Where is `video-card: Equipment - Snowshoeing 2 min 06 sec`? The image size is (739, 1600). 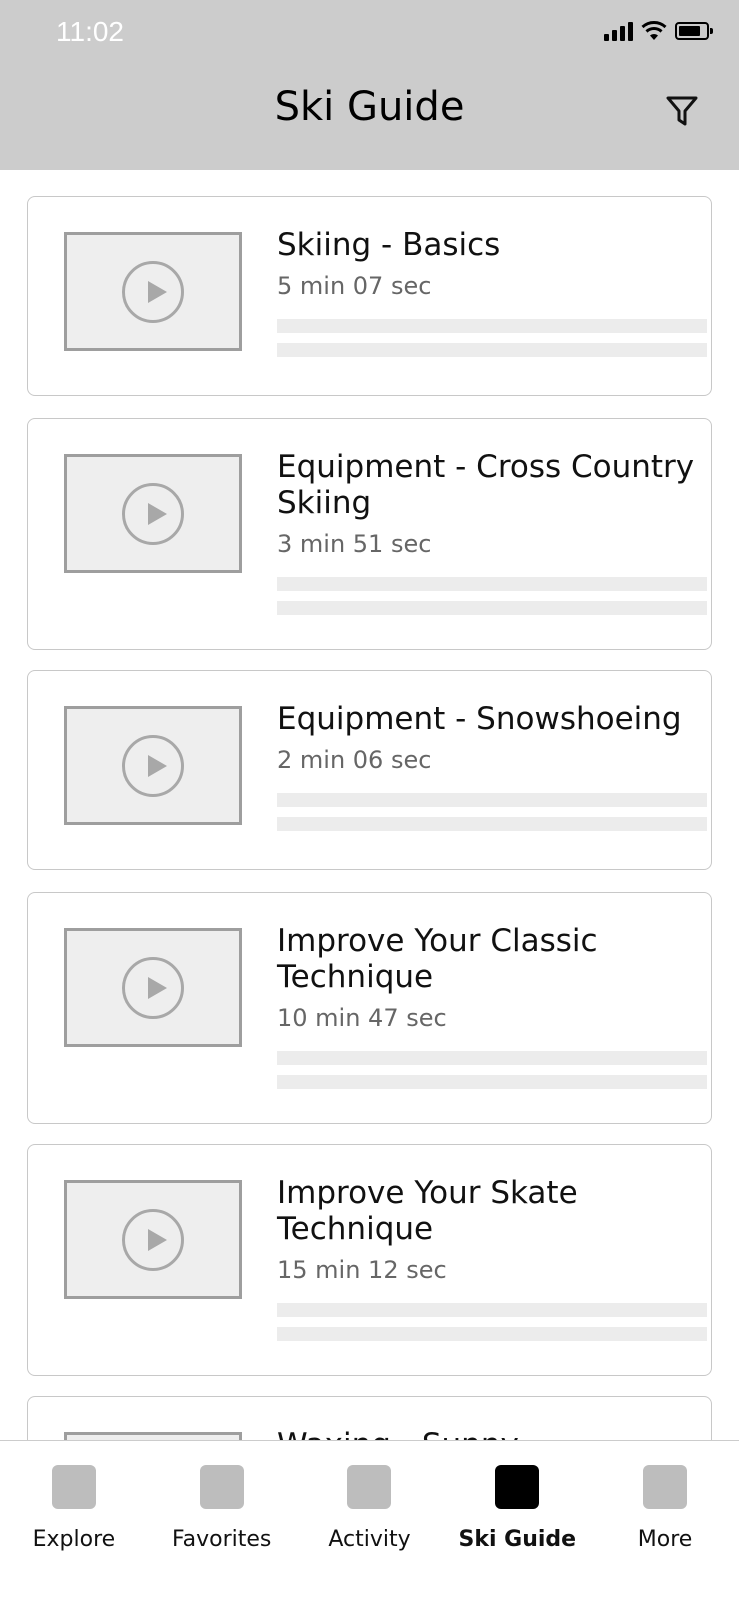 video-card: Equipment - Snowshoeing 2 min 06 sec is located at coordinates (369, 770).